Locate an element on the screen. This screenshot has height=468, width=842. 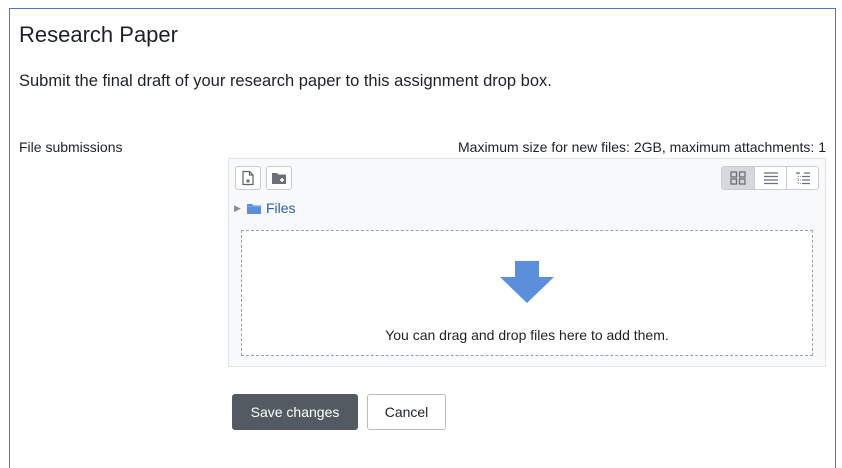
path-label-files: Files is located at coordinates (281, 208).